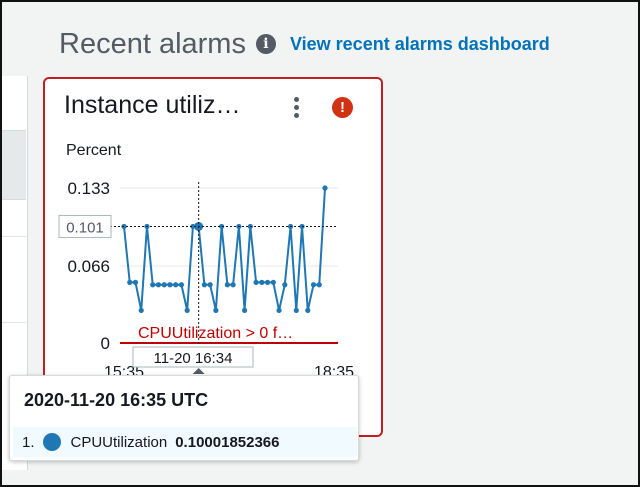 Image resolution: width=640 pixels, height=487 pixels. Describe the element at coordinates (227, 442) in the screenshot. I see `tooltip-value: 0.10001852366` at that location.